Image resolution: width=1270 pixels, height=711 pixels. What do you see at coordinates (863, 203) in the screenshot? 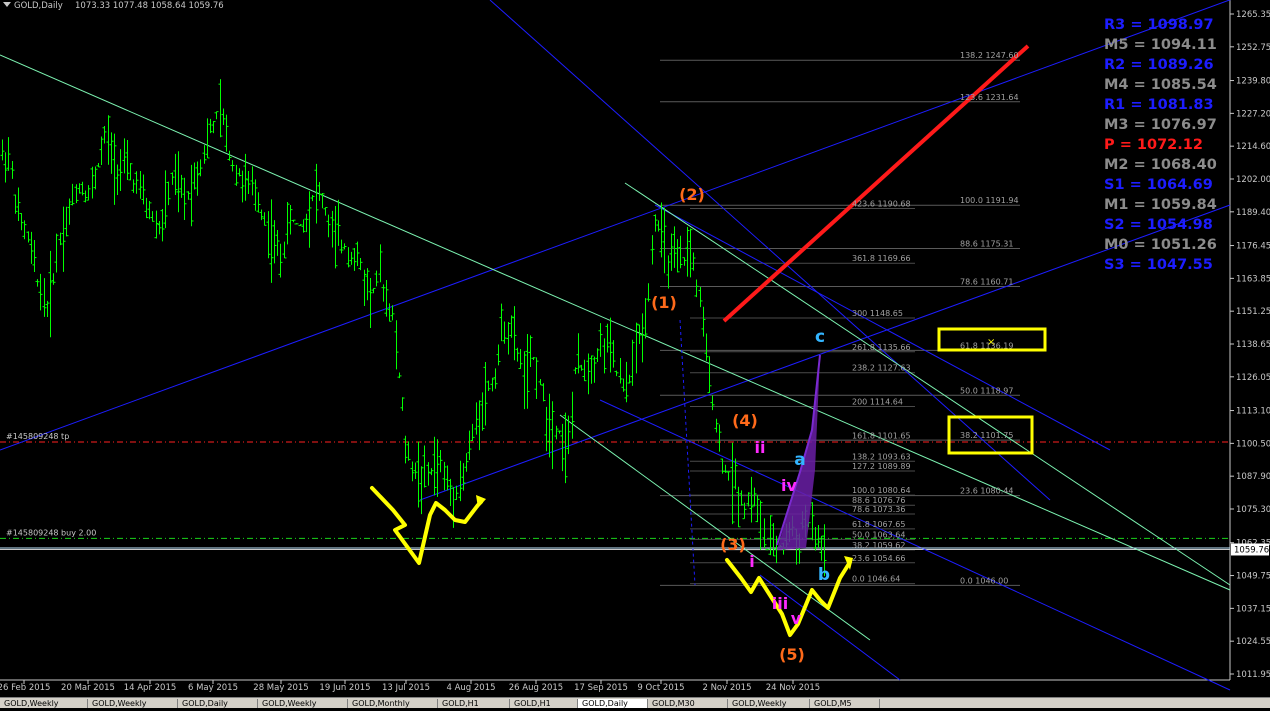
I see `fib-ext-pct: 423.6` at bounding box center [863, 203].